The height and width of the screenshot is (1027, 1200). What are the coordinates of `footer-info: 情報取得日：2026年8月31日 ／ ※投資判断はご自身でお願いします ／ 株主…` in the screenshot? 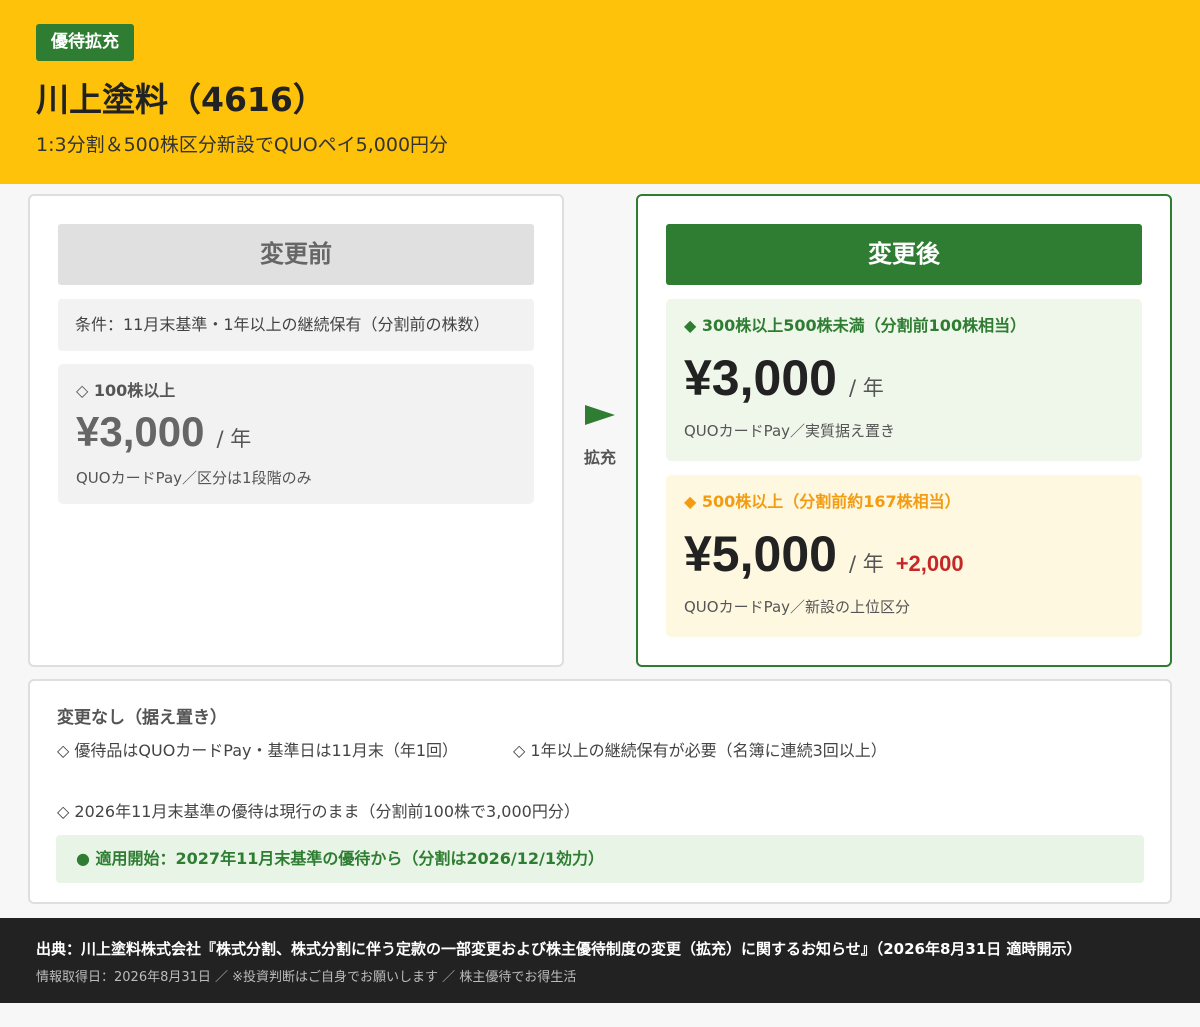 It's located at (306, 977).